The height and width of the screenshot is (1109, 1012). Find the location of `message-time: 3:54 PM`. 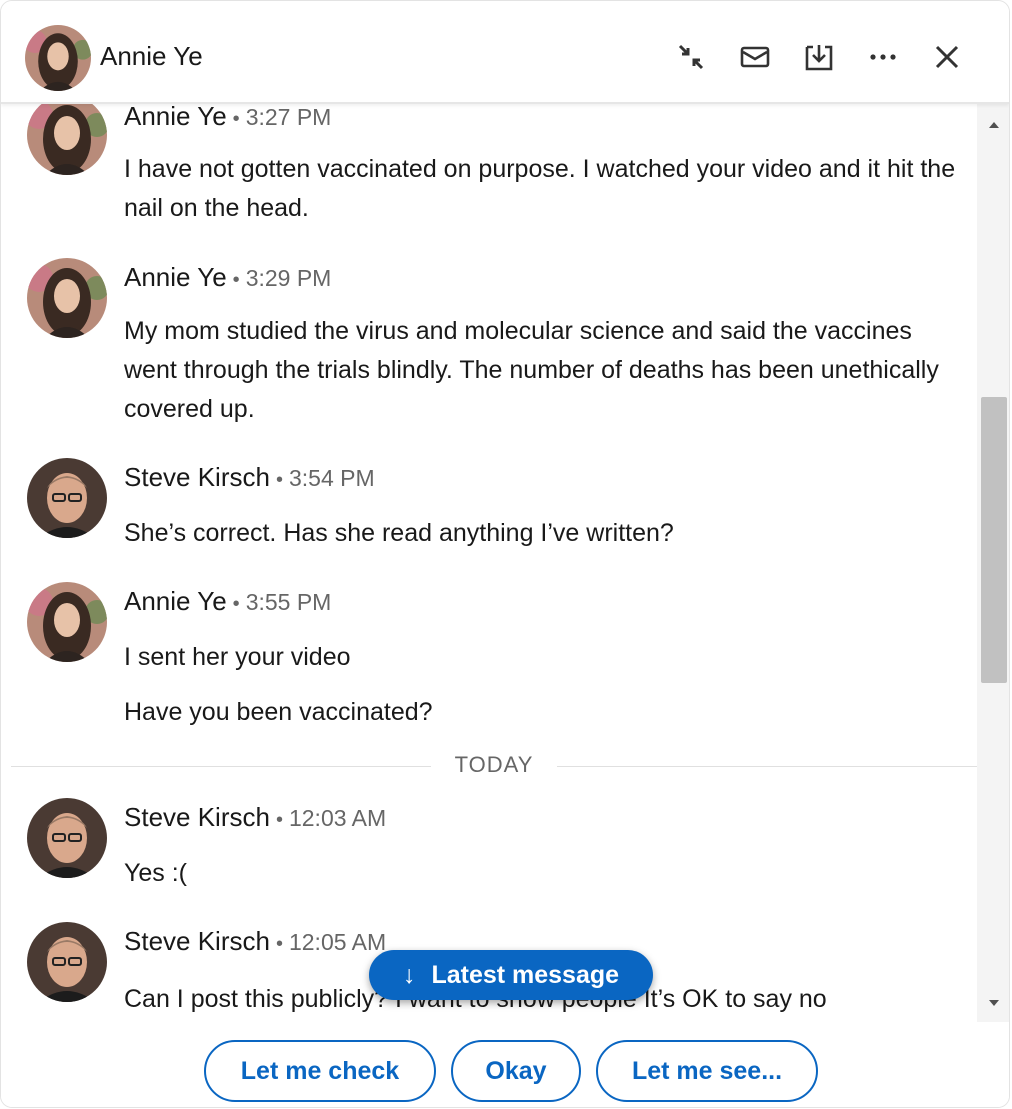

message-time: 3:54 PM is located at coordinates (331, 478).